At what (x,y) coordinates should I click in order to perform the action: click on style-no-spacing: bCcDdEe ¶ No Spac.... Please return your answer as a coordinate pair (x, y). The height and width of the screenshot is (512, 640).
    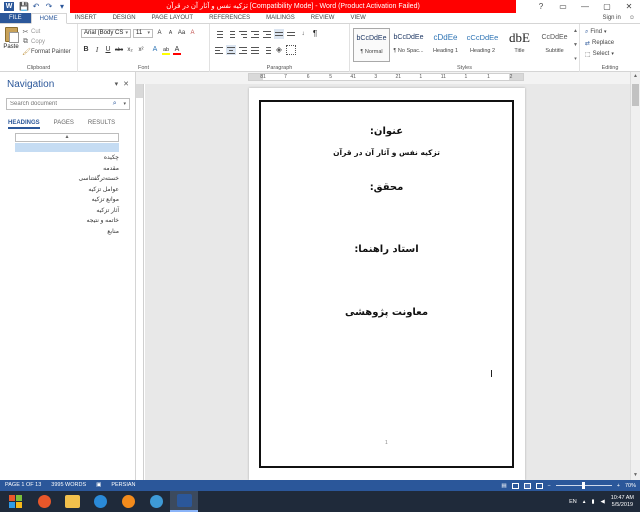
    Looking at the image, I should click on (408, 45).